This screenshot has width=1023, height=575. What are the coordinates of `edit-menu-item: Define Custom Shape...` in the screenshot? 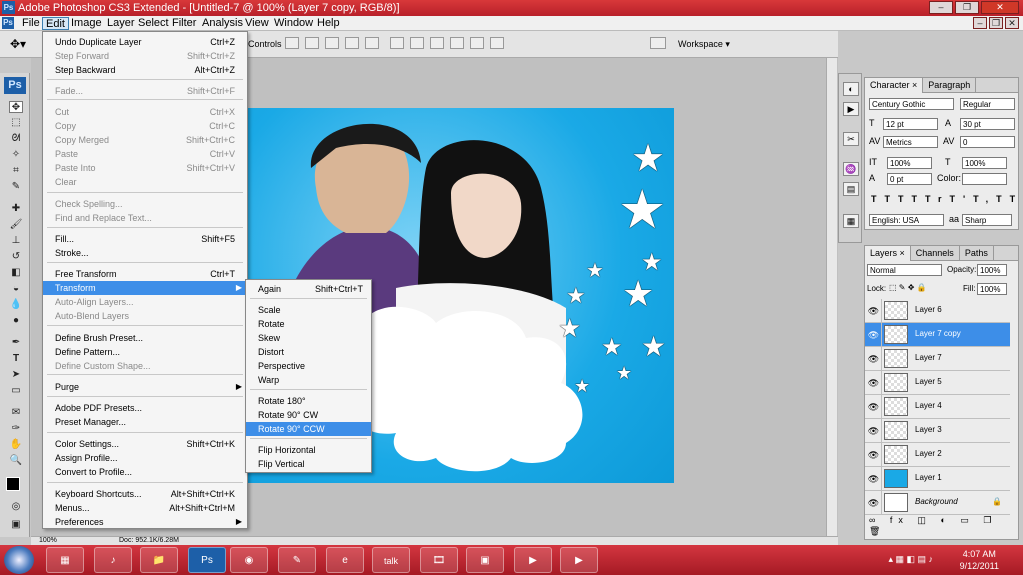 It's located at (145, 366).